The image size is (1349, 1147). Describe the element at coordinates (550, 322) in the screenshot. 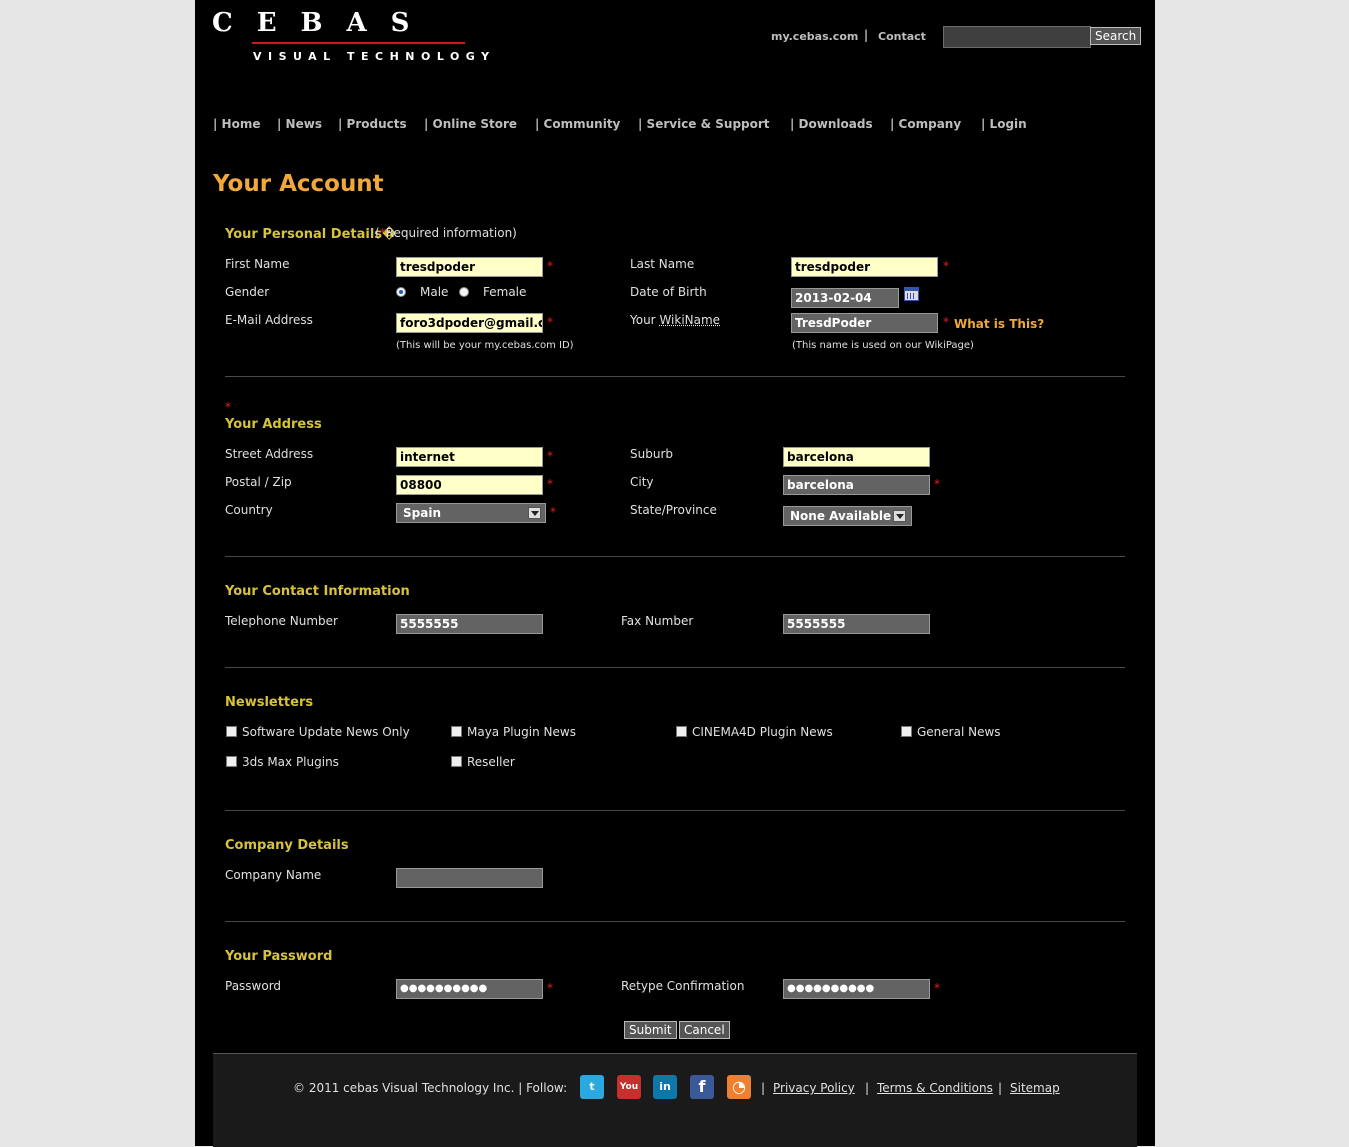

I see `email-required: *` at that location.